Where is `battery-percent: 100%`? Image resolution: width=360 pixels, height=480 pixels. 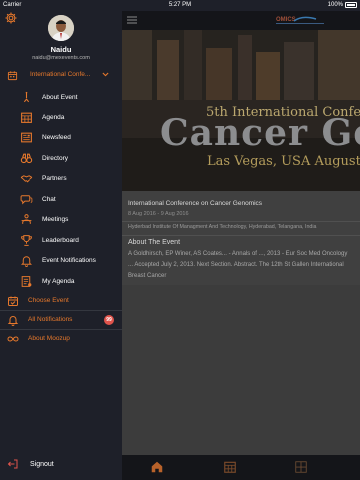
battery-percent: 100% is located at coordinates (335, 5).